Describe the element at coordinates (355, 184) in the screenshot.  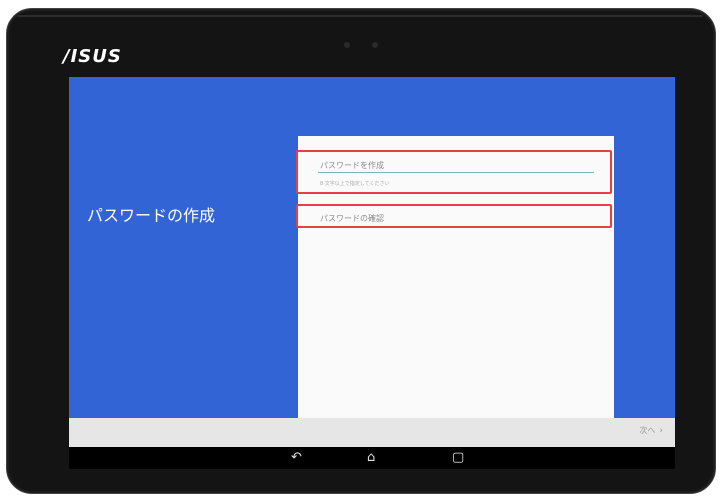
I see `password-hint: 8 文字以上で指定してください` at that location.